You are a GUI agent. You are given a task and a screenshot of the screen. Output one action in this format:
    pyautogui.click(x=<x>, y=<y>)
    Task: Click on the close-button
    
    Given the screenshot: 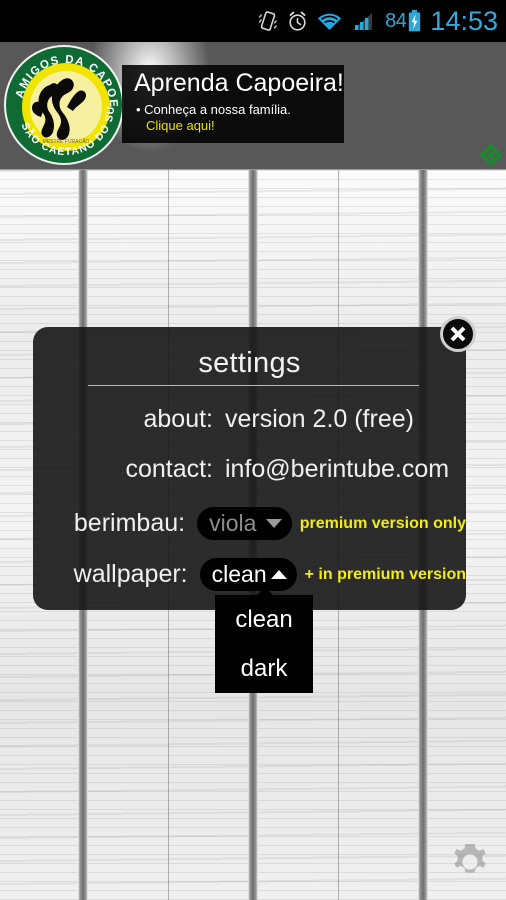 What is the action you would take?
    pyautogui.click(x=458, y=334)
    